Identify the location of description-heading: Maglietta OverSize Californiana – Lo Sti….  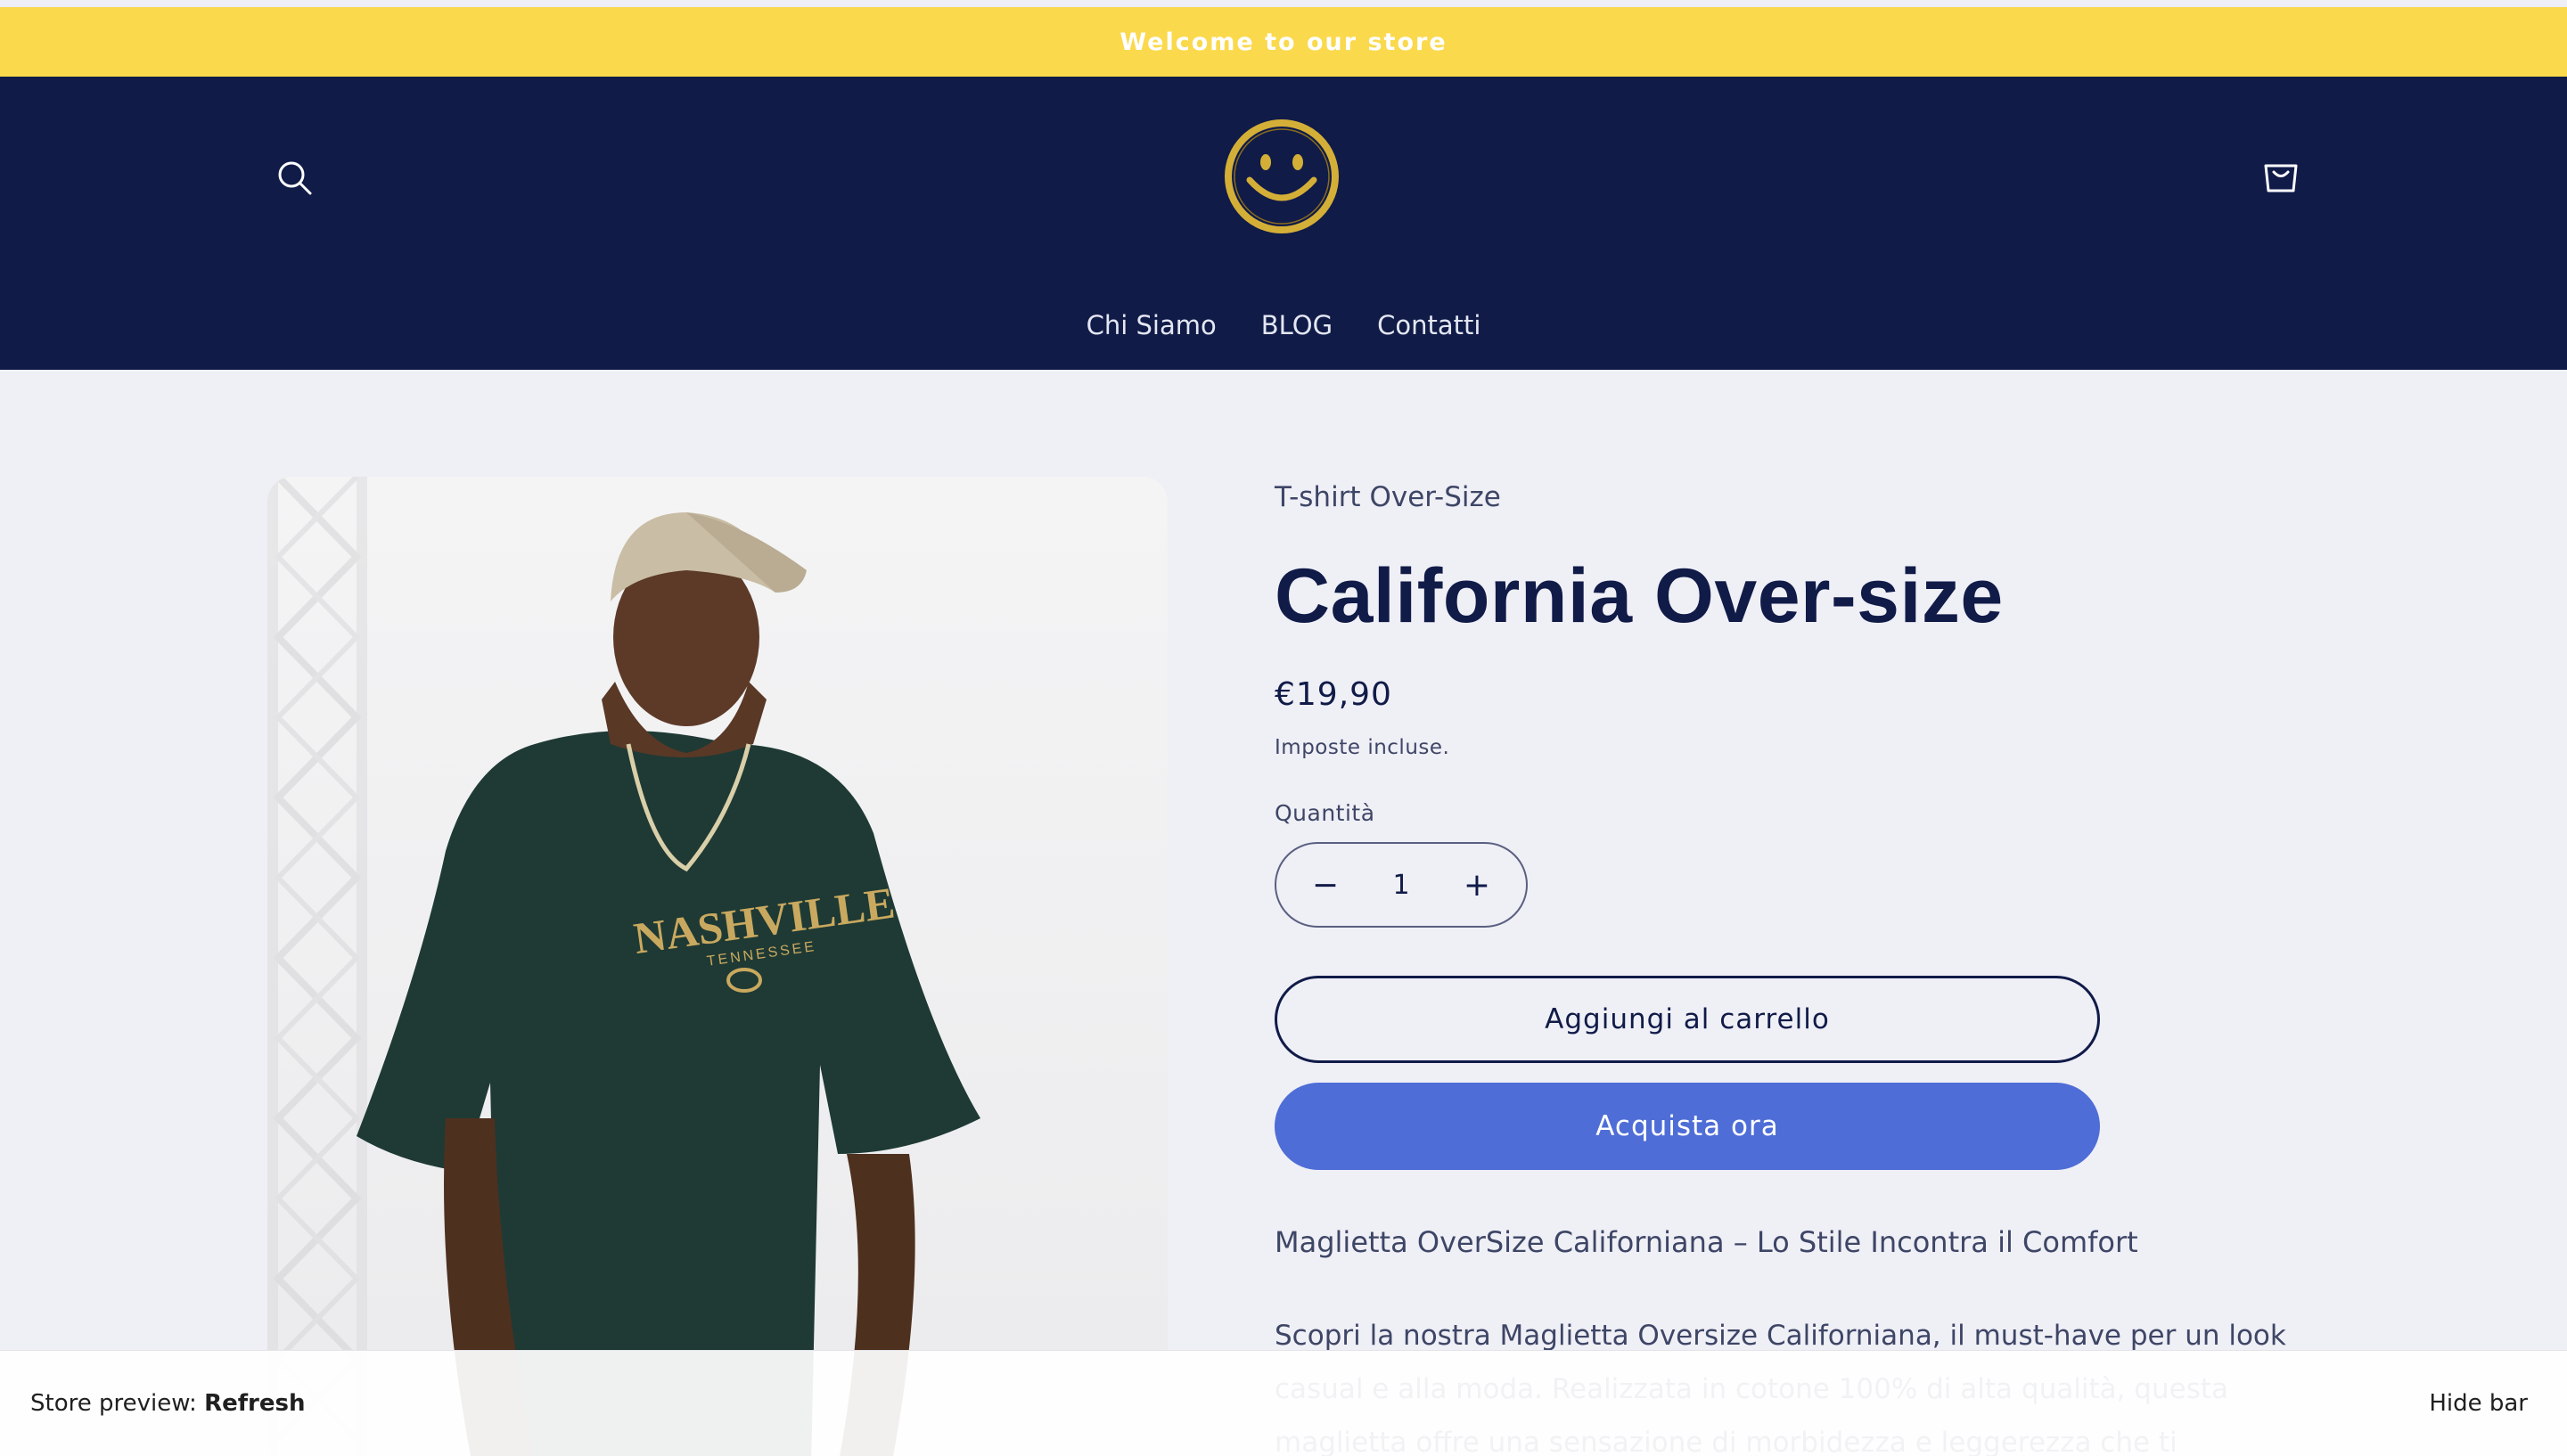
(1706, 1242).